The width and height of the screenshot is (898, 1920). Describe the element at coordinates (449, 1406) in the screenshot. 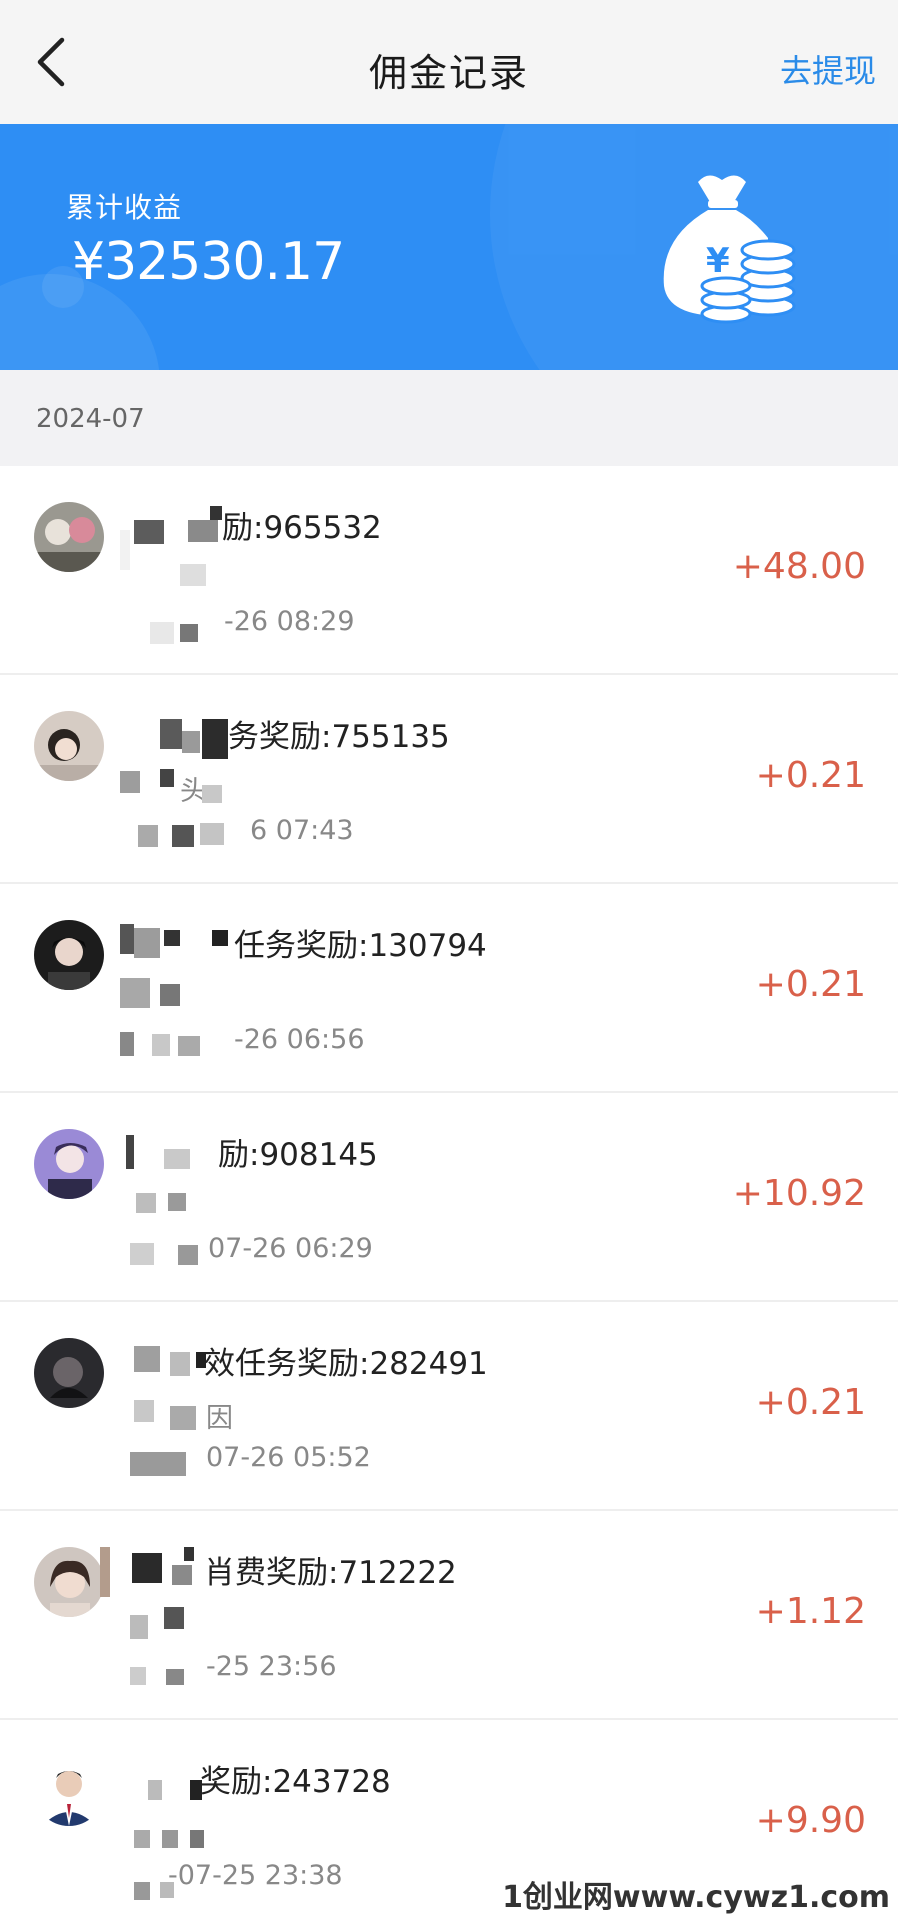

I see `list-item: 效任务奖励:282491 因 07-26 05:52 +0.21` at that location.